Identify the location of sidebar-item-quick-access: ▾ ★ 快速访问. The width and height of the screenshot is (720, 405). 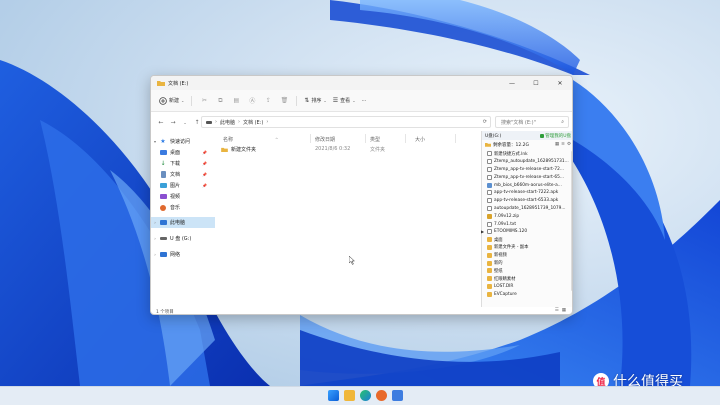
(183, 141).